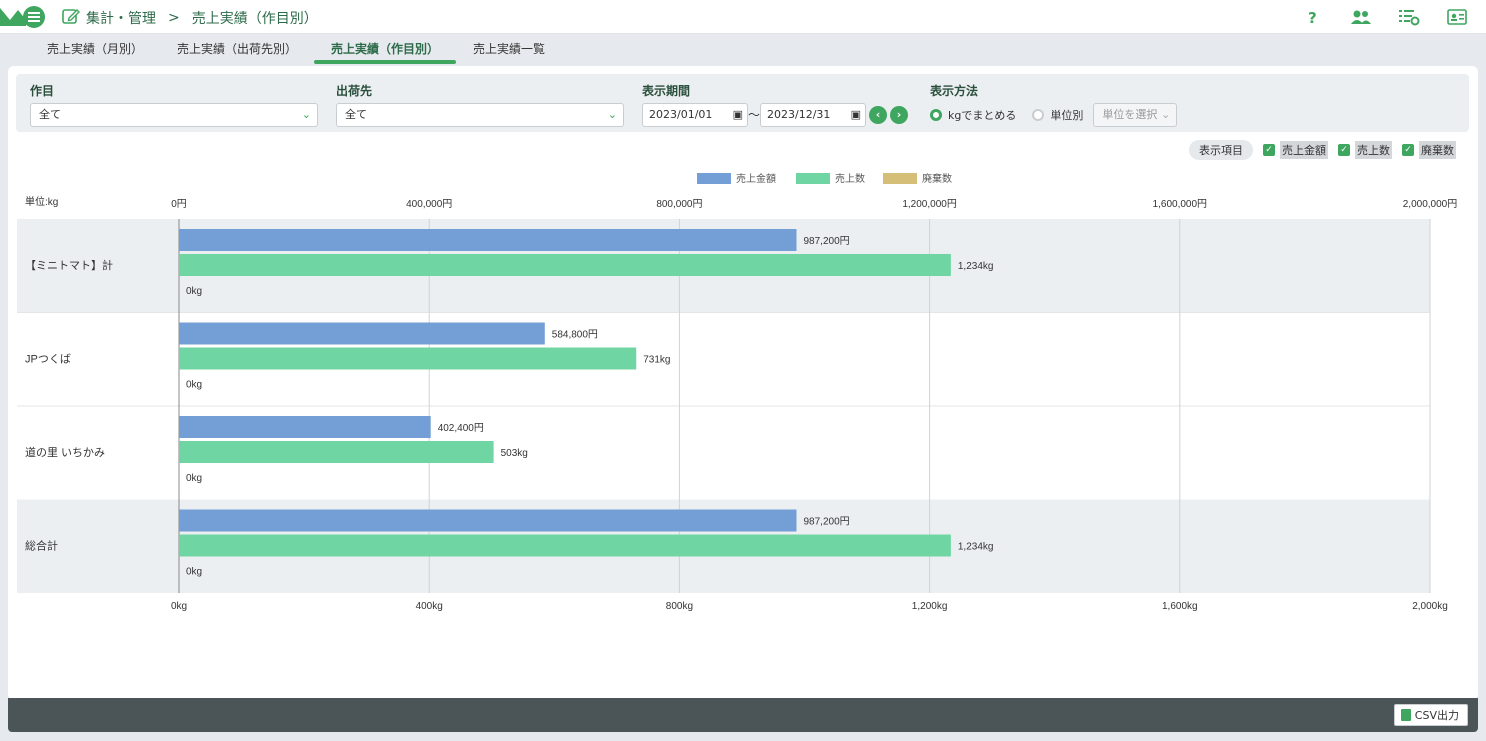  What do you see at coordinates (50, 114) in the screenshot?
I see `crop-value: 全て` at bounding box center [50, 114].